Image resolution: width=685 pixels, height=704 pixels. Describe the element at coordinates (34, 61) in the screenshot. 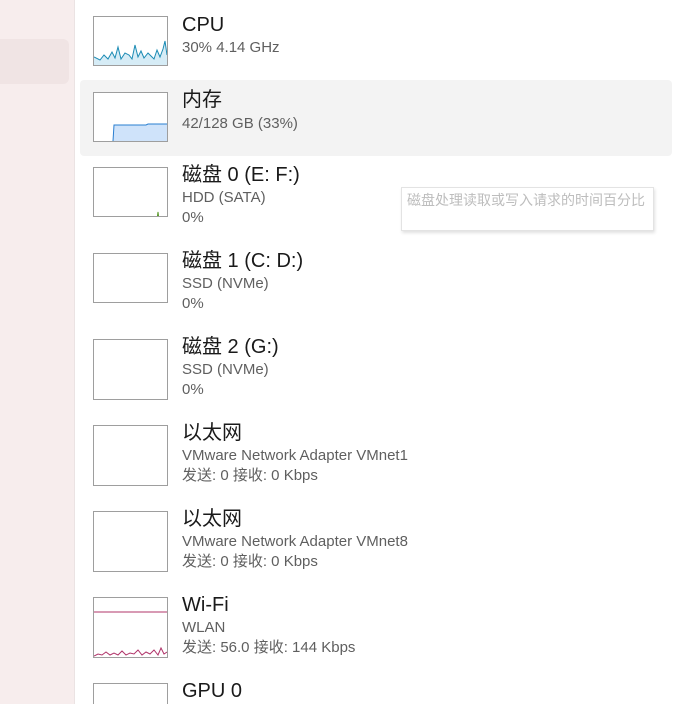

I see `sidebar-item-selected` at that location.